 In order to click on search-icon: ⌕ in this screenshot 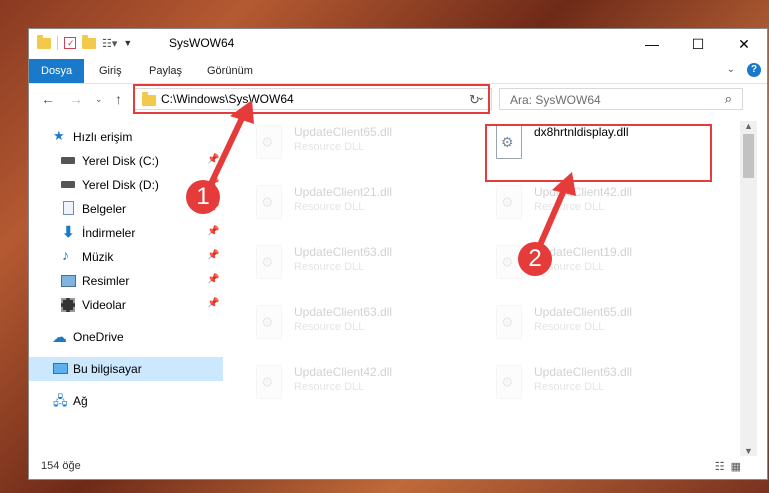, I will do `click(728, 98)`.